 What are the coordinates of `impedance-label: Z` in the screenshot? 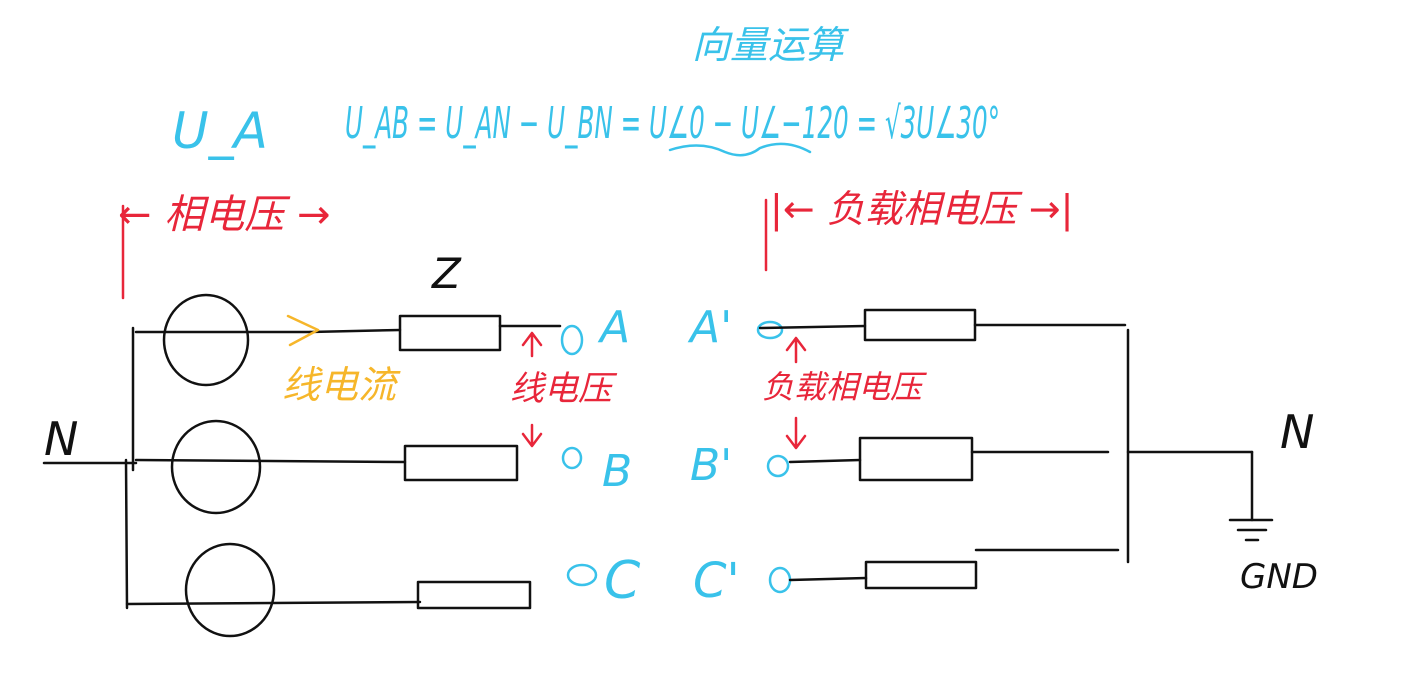 It's located at (446, 273).